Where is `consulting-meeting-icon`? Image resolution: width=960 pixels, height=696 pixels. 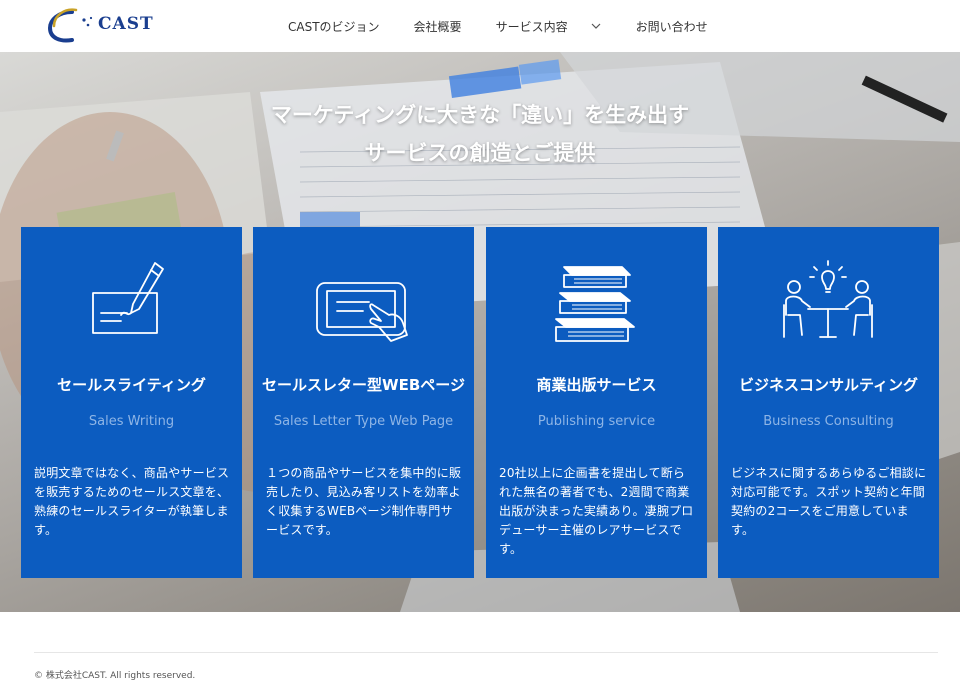
consulting-meeting-icon is located at coordinates (828, 302).